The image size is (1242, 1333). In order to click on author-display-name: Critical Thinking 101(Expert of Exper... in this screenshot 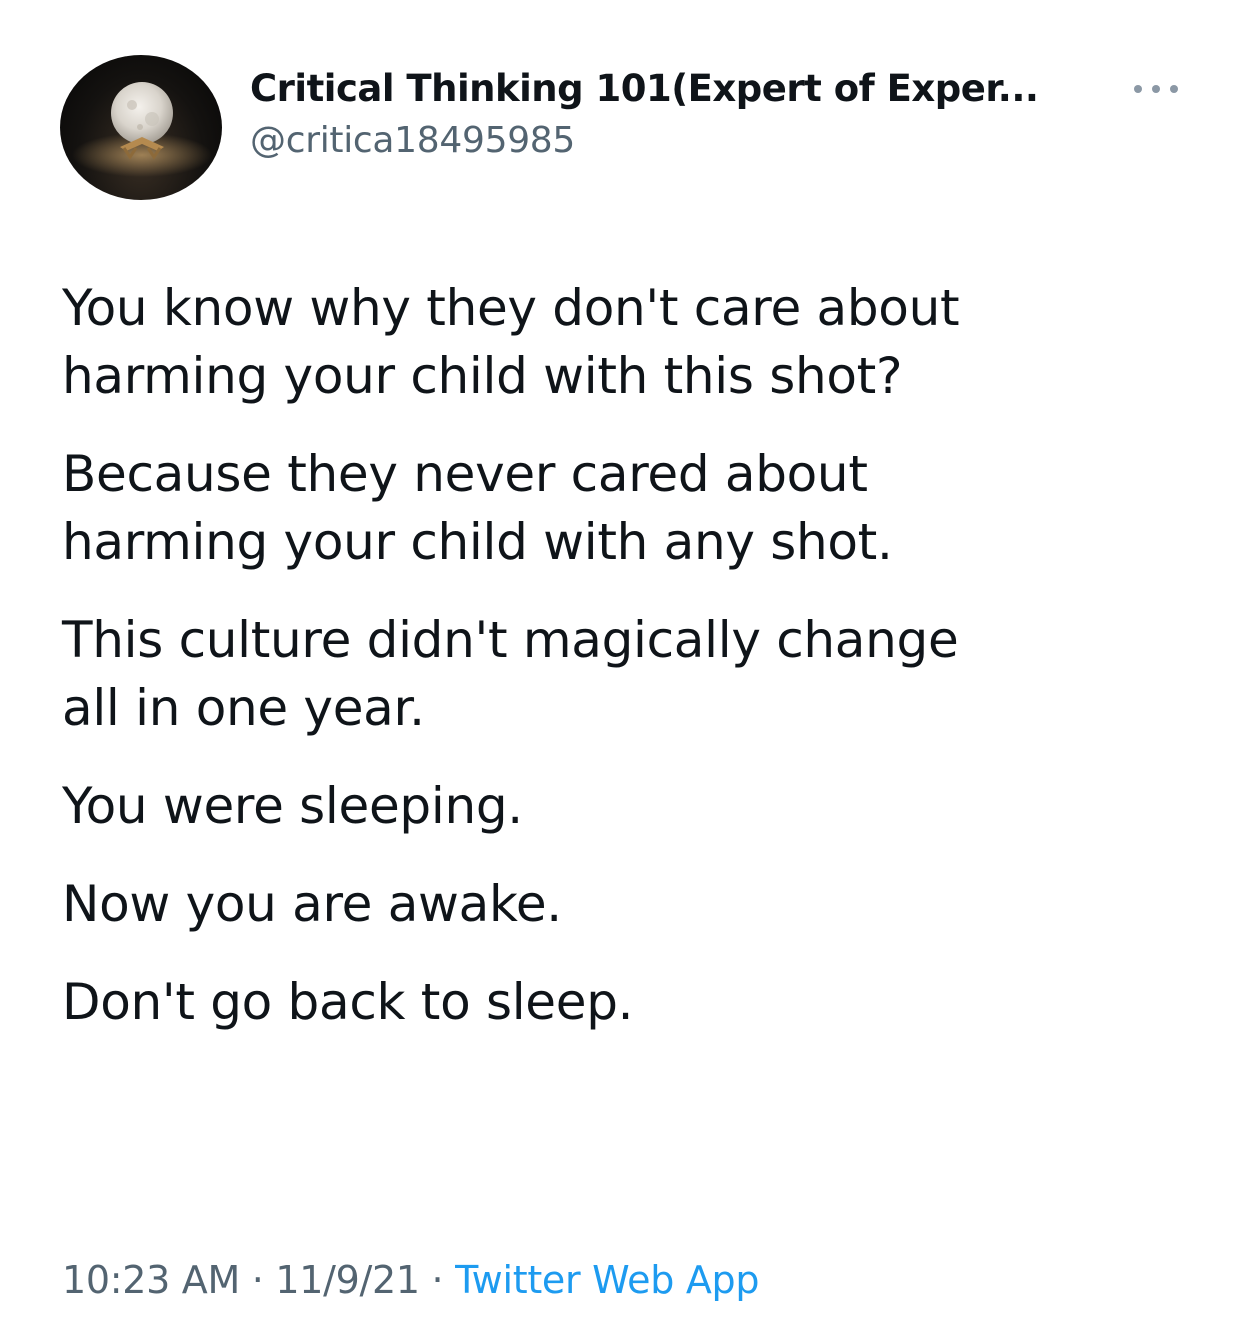, I will do `click(680, 89)`.